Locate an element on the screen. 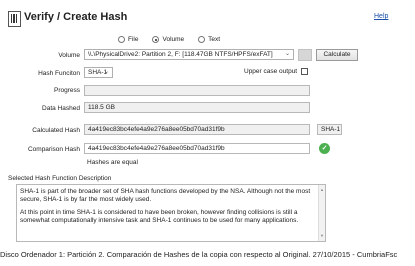  source-radio-group: File Volume Text is located at coordinates (169, 39).